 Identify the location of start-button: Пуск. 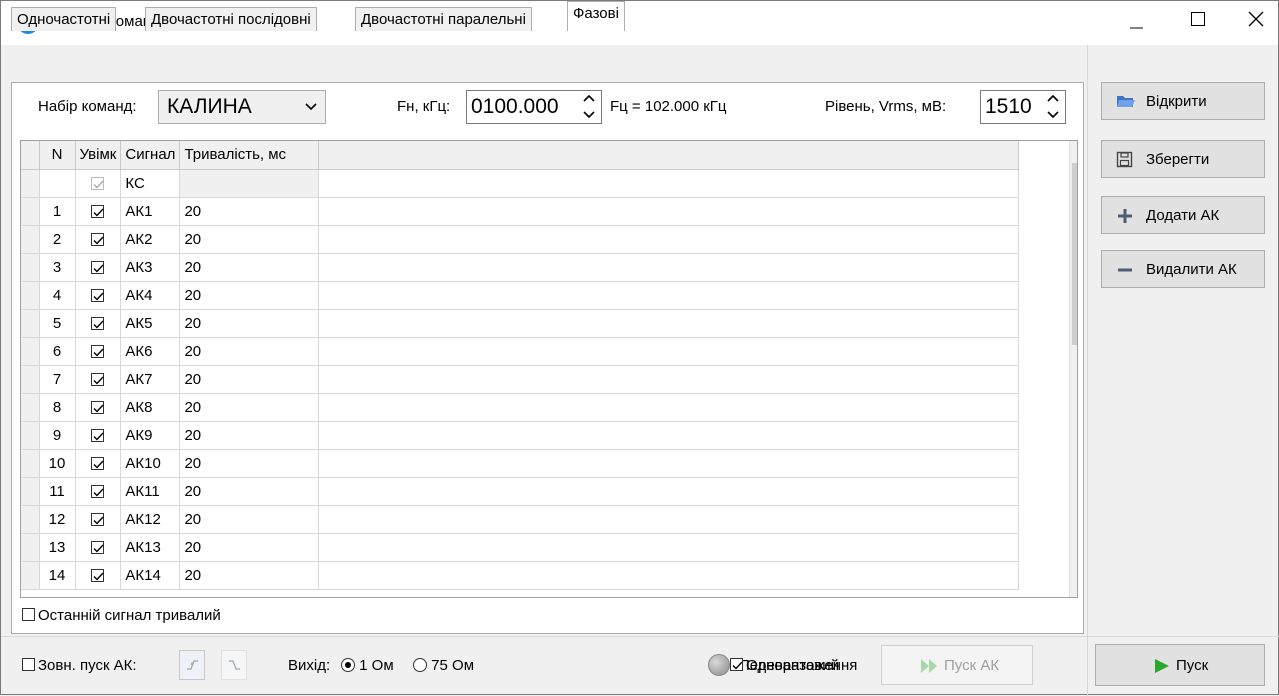
(1180, 665).